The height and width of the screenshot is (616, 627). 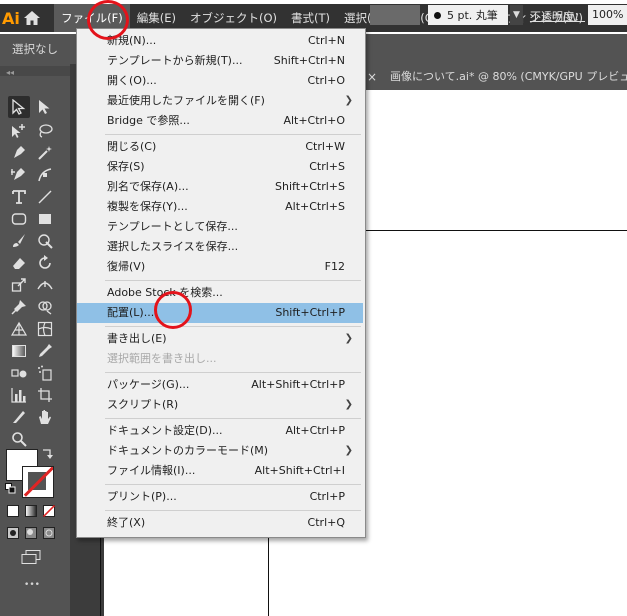 What do you see at coordinates (19, 241) in the screenshot?
I see `paintbrush-tool-icon` at bounding box center [19, 241].